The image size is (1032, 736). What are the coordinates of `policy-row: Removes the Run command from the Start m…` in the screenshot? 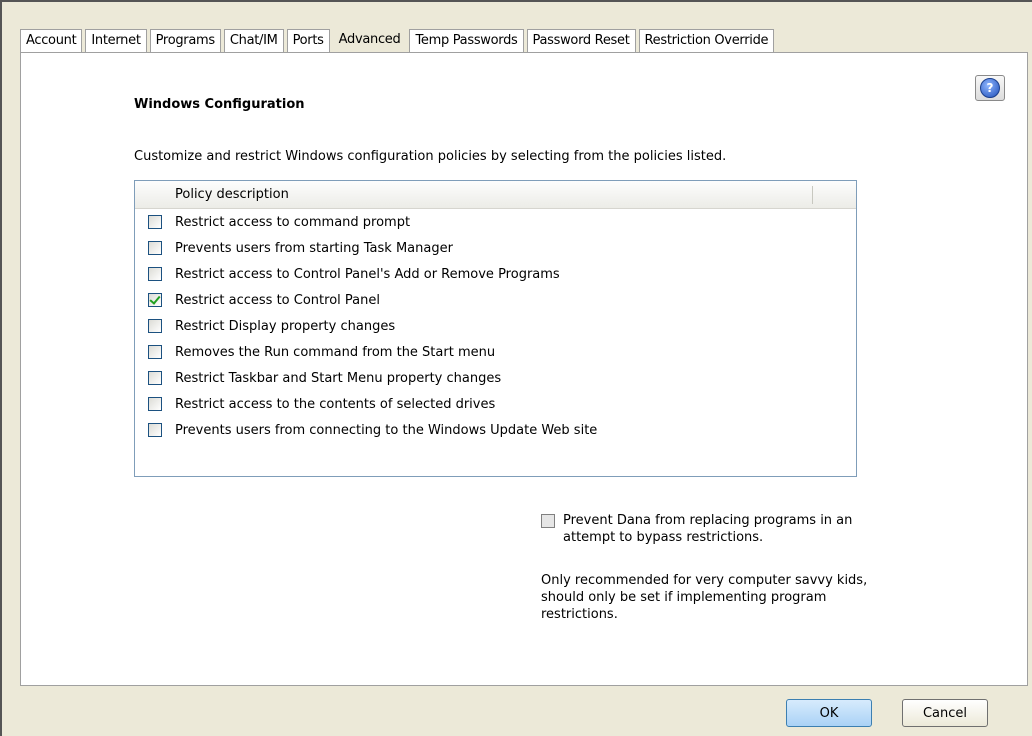 It's located at (495, 352).